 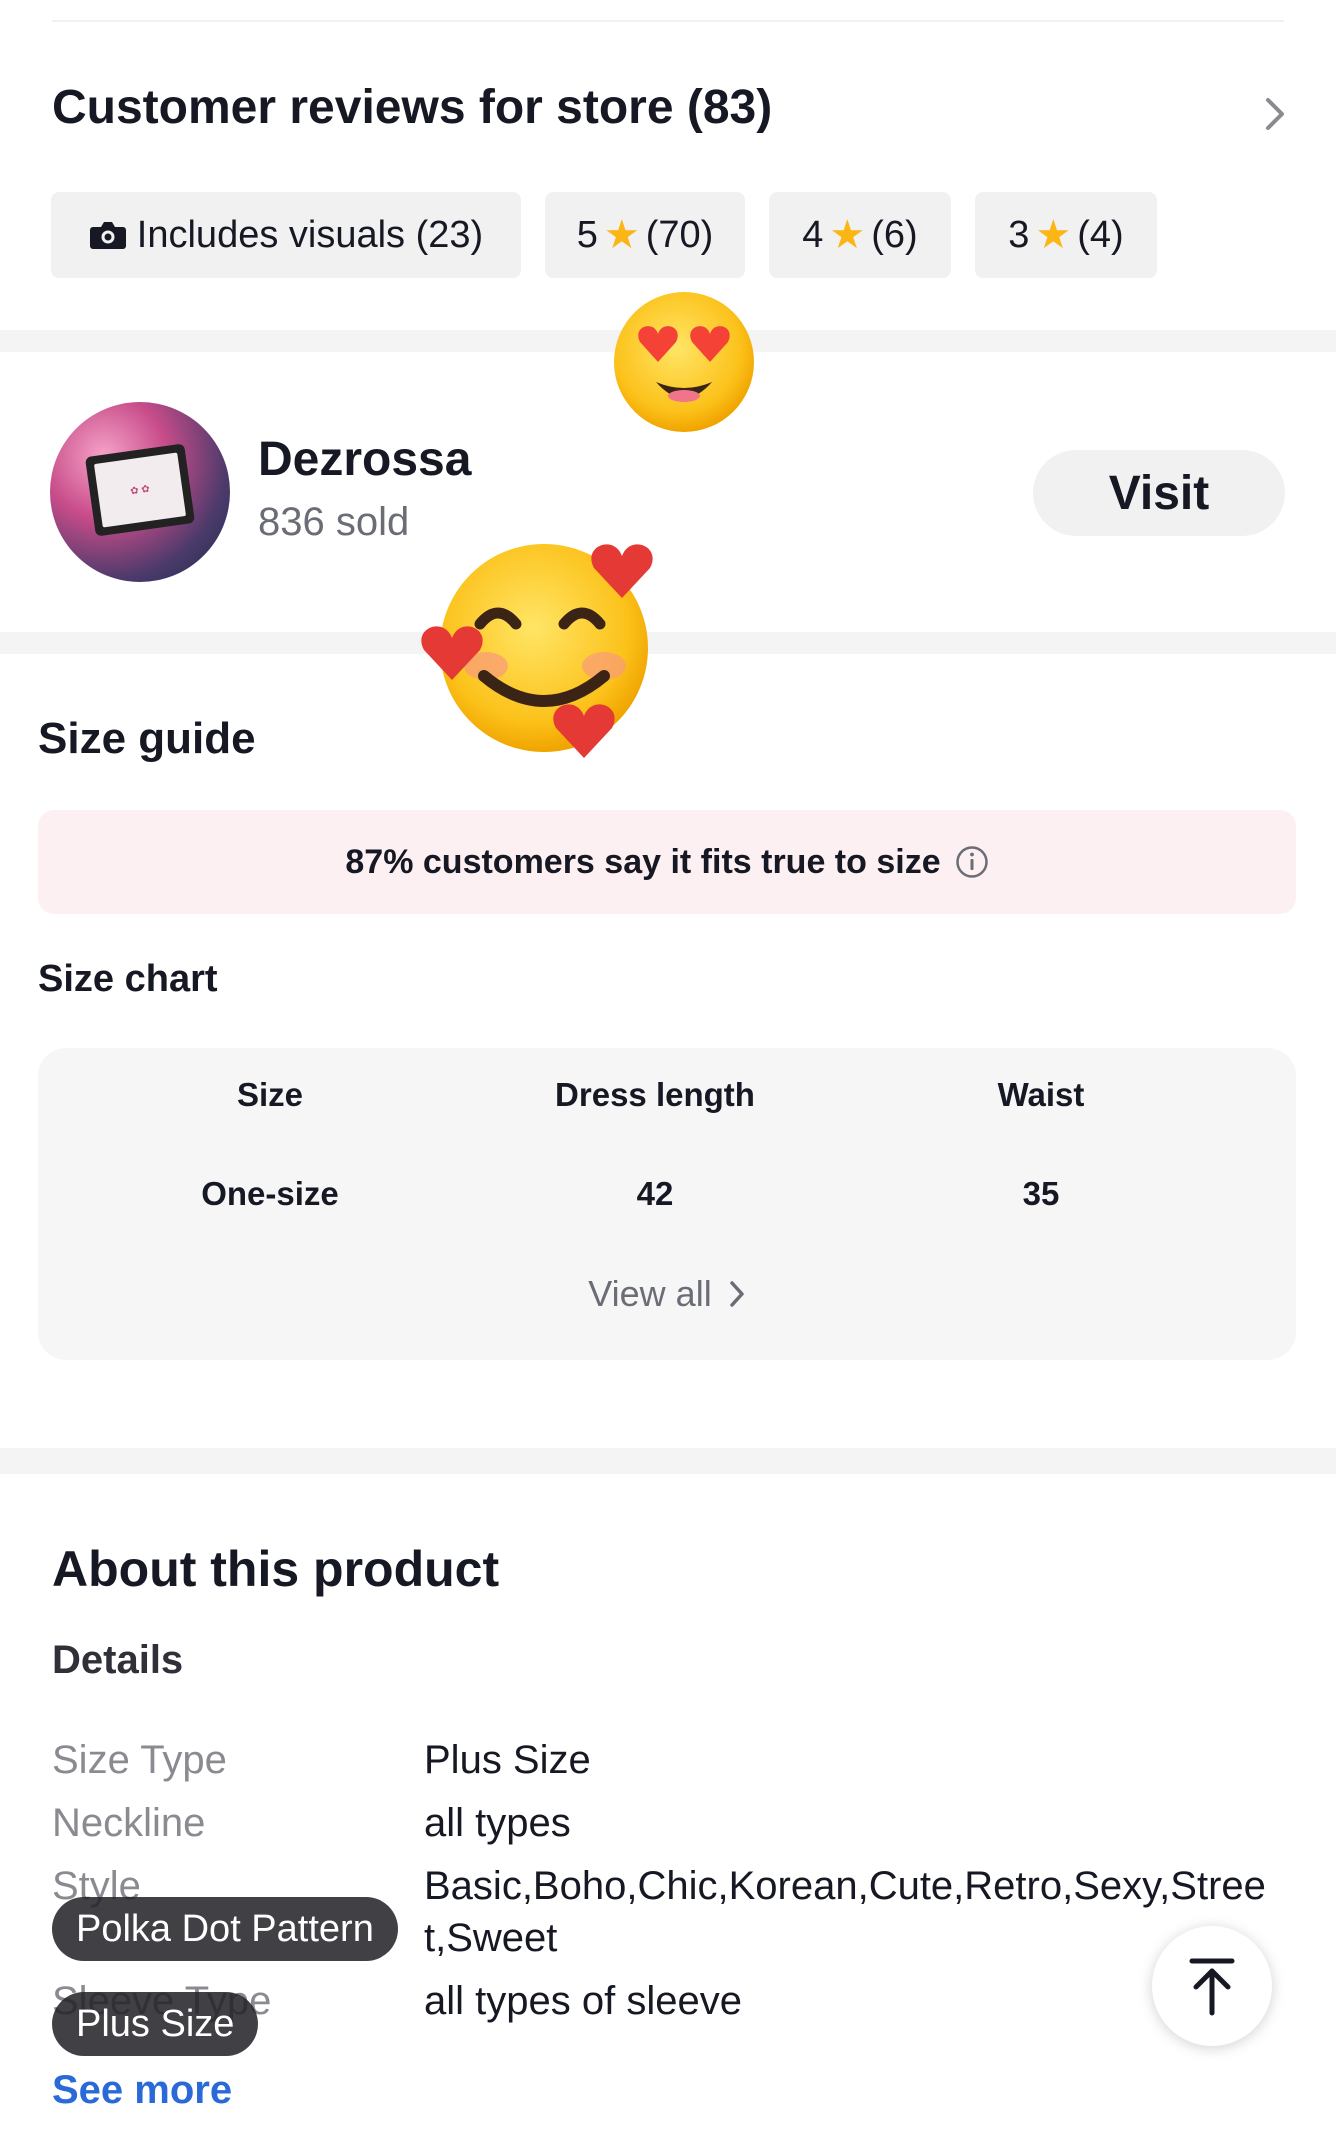 I want to click on chip-count: (4), so click(x=1100, y=234).